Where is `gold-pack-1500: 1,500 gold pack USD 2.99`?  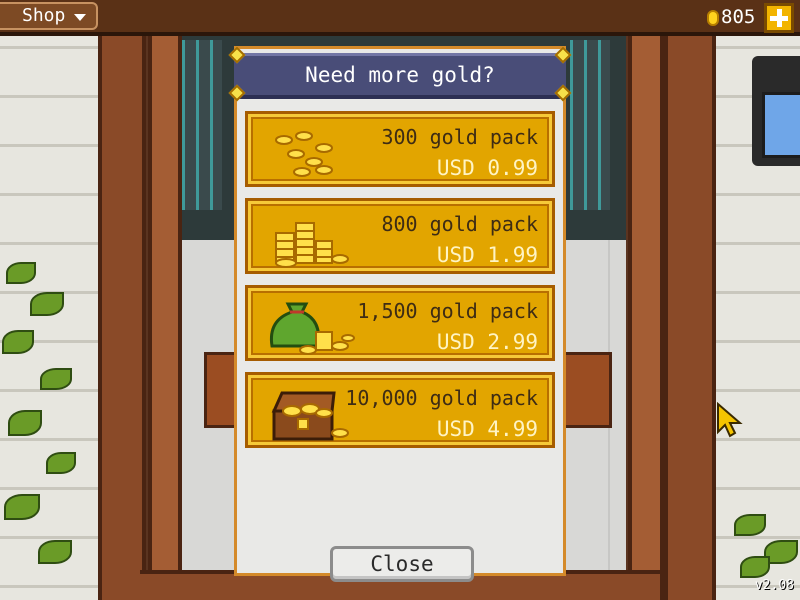 gold-pack-1500: 1,500 gold pack USD 2.99 is located at coordinates (400, 323).